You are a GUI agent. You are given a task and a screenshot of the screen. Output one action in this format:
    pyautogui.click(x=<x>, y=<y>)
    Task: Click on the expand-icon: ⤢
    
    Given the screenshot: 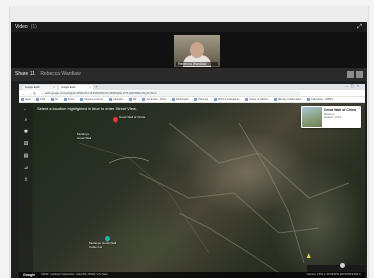 What is the action you would take?
    pyautogui.click(x=359, y=27)
    